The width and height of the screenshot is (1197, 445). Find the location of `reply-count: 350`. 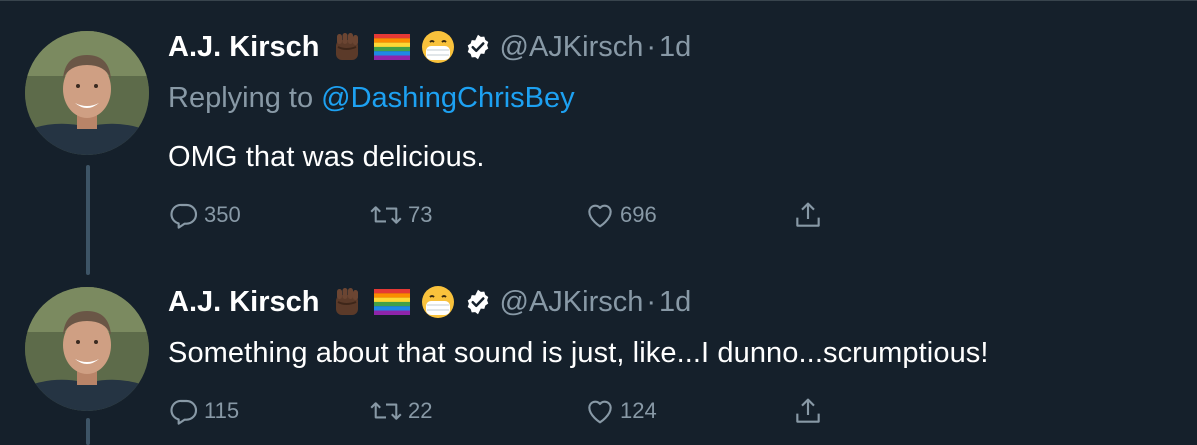

reply-count: 350 is located at coordinates (222, 214).